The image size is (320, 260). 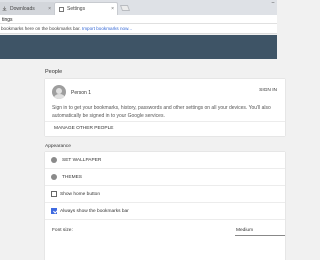 What do you see at coordinates (76, 9) in the screenshot?
I see `tab-label: Settings` at bounding box center [76, 9].